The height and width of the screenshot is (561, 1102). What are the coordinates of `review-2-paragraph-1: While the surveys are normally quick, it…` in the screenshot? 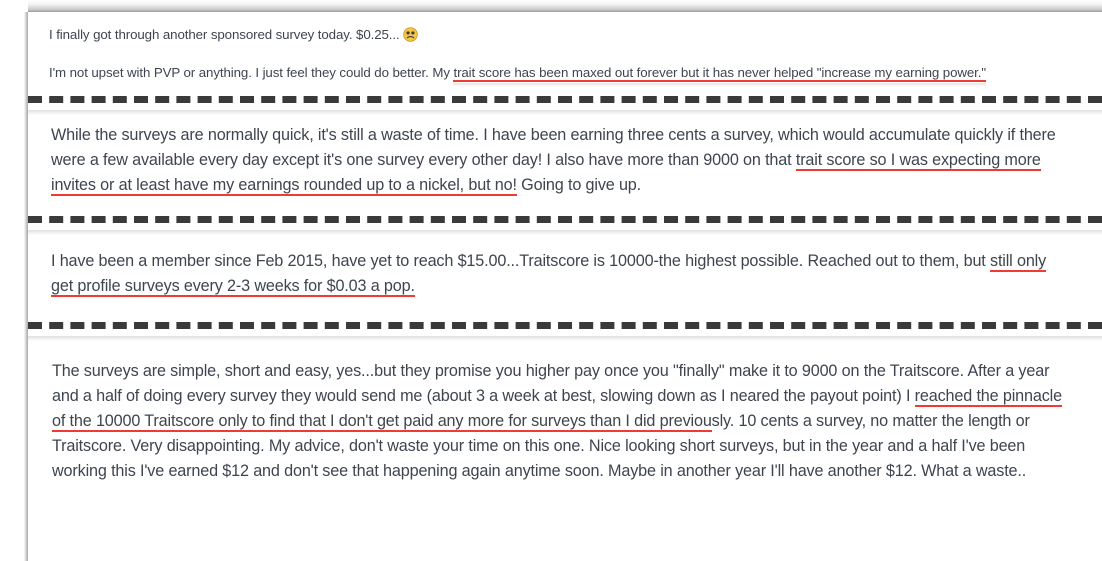 It's located at (560, 160).